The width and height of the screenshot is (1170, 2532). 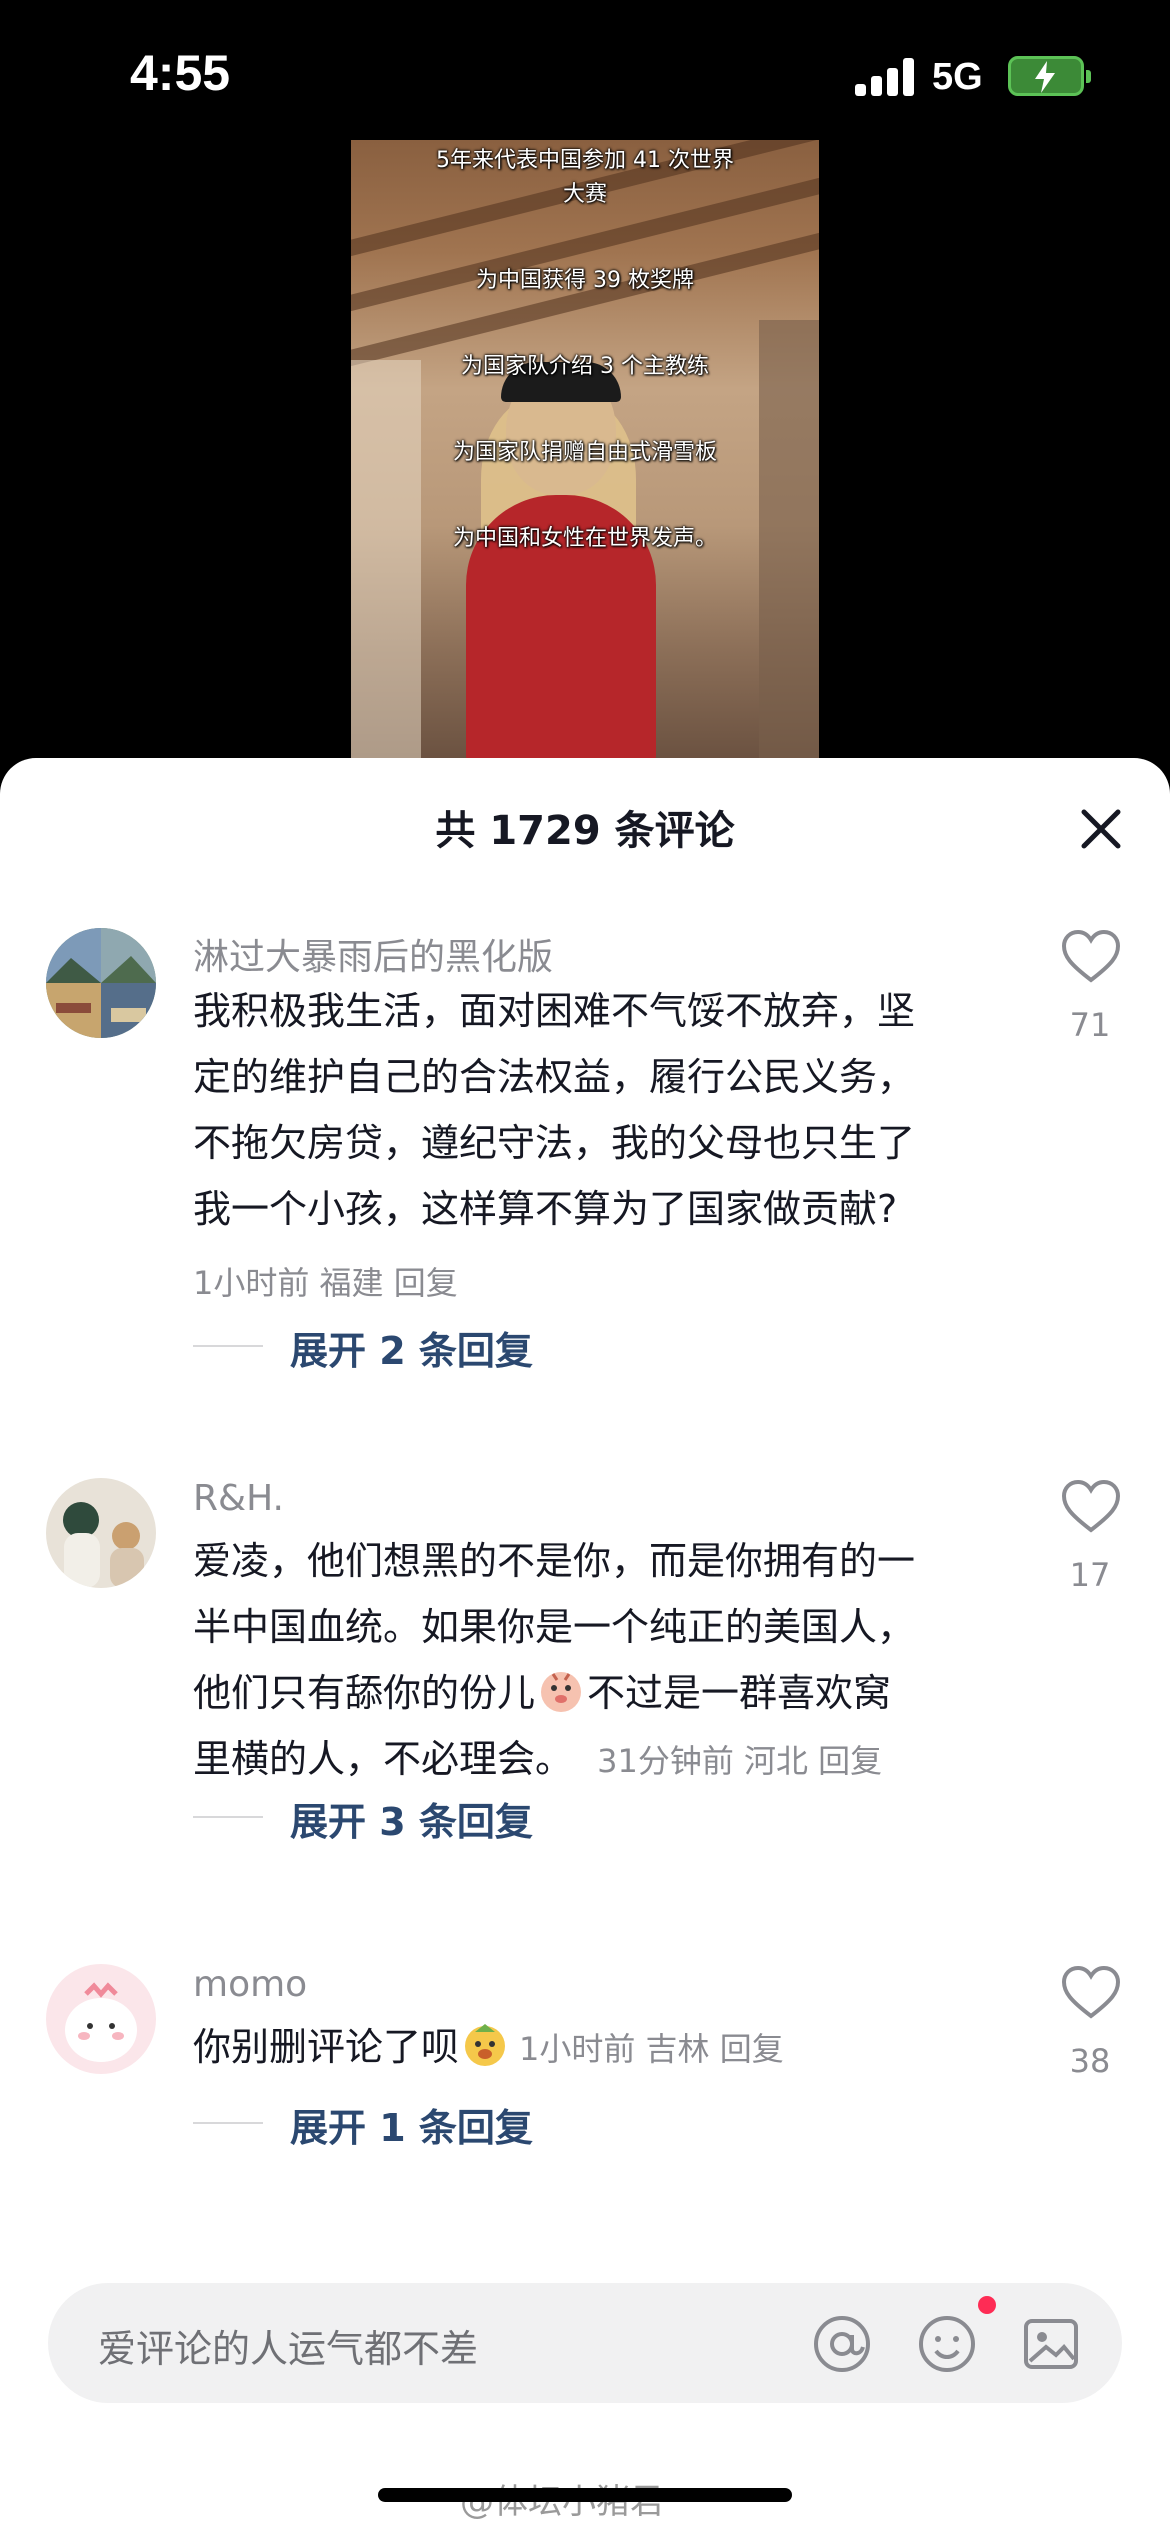 I want to click on comment-text-segment: 他们只有舔你的份儿, so click(x=364, y=1693).